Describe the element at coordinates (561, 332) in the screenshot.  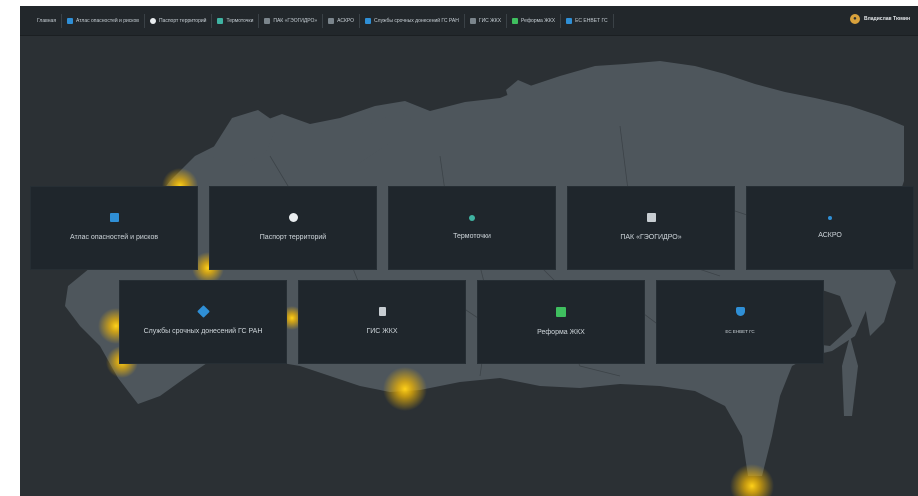
I see `card-reform-label: Реформа ЖКХ` at that location.